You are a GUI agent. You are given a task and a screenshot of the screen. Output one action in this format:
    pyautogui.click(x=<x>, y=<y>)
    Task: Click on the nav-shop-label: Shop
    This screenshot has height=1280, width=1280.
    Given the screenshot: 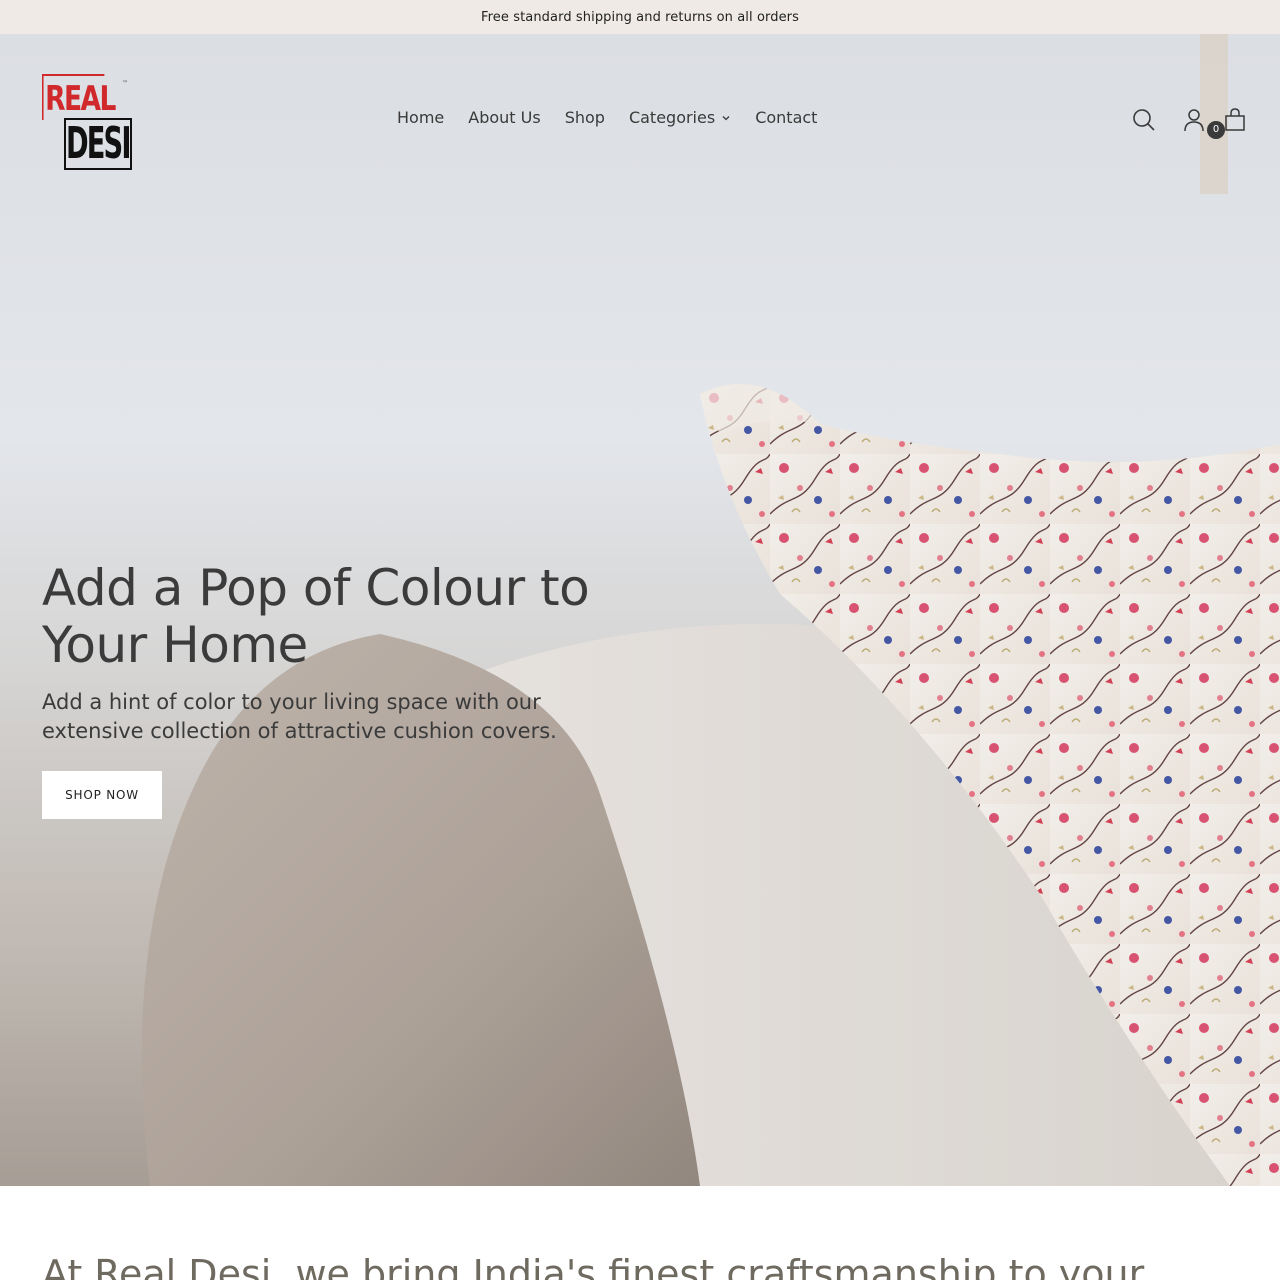 What is the action you would take?
    pyautogui.click(x=584, y=117)
    